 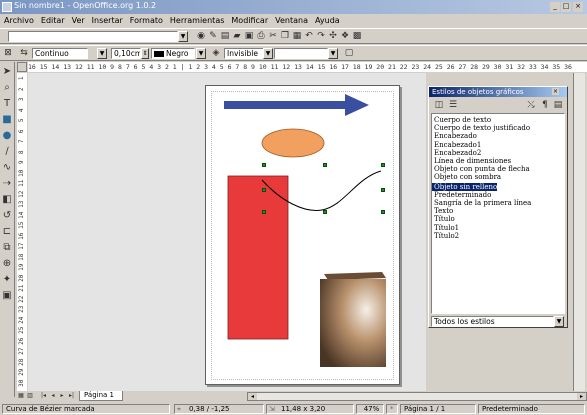 What do you see at coordinates (498, 236) in the screenshot?
I see `style-item: Título2` at bounding box center [498, 236].